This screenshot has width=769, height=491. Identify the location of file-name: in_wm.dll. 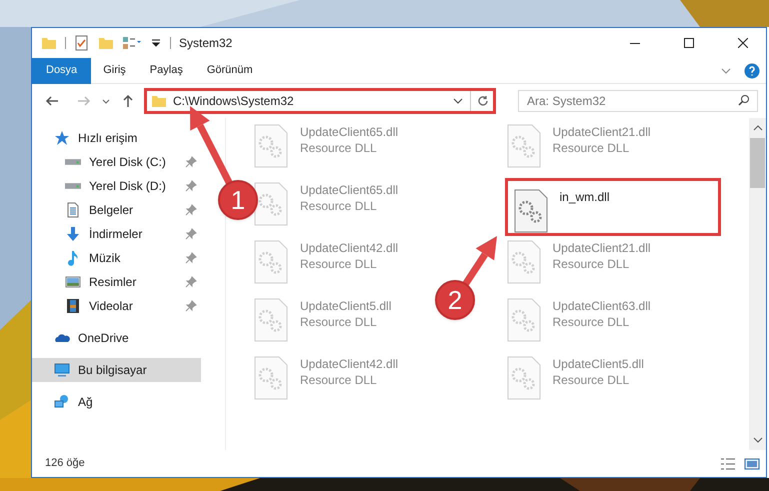
(585, 197).